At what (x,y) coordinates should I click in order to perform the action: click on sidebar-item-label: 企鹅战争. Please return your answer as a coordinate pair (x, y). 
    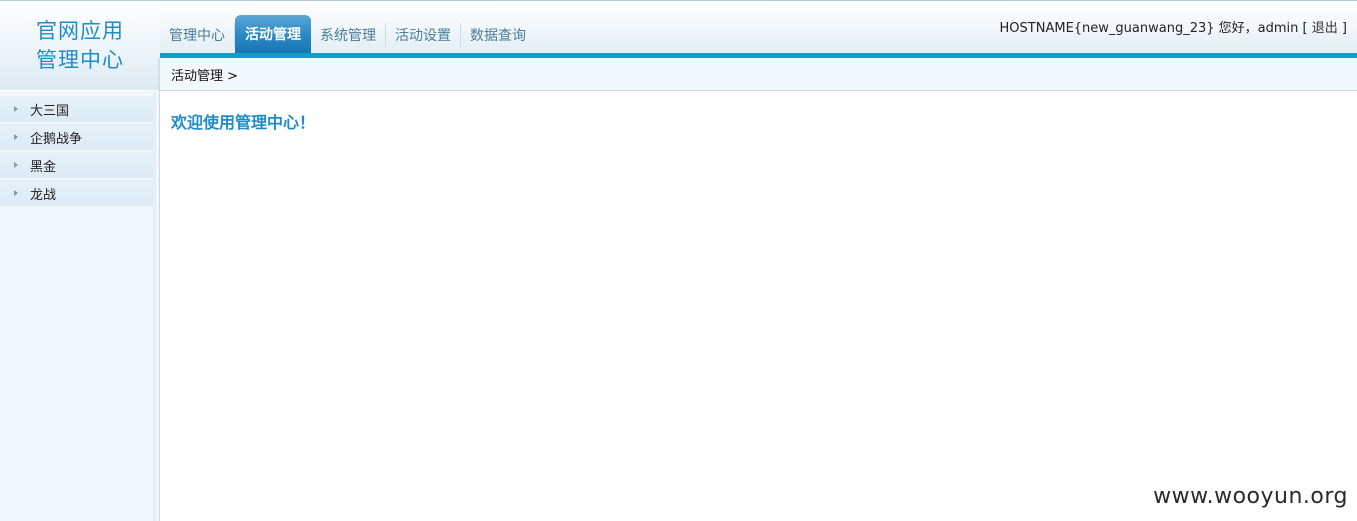
    Looking at the image, I should click on (56, 139).